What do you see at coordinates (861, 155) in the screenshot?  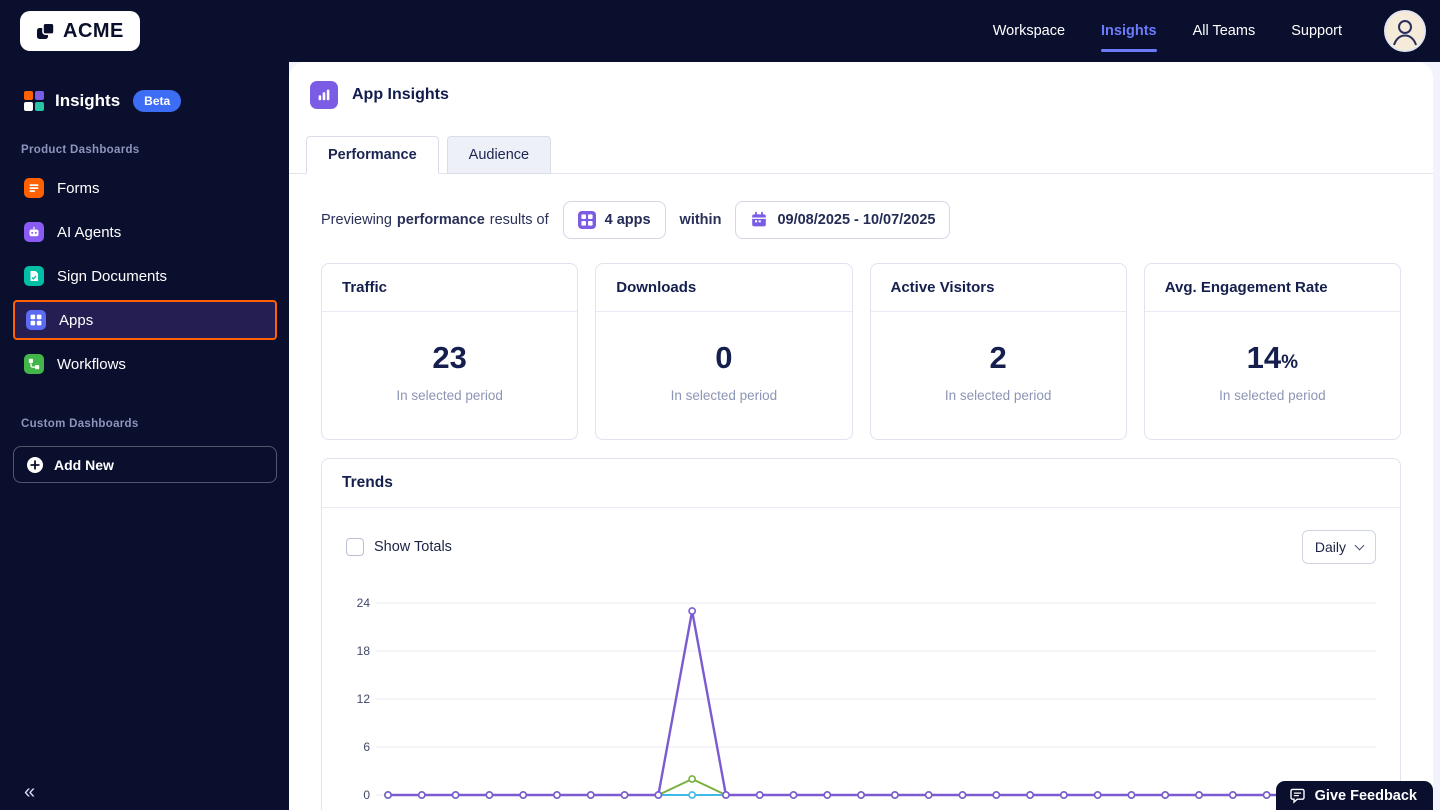 I see `tab-bar: Performance Audience` at bounding box center [861, 155].